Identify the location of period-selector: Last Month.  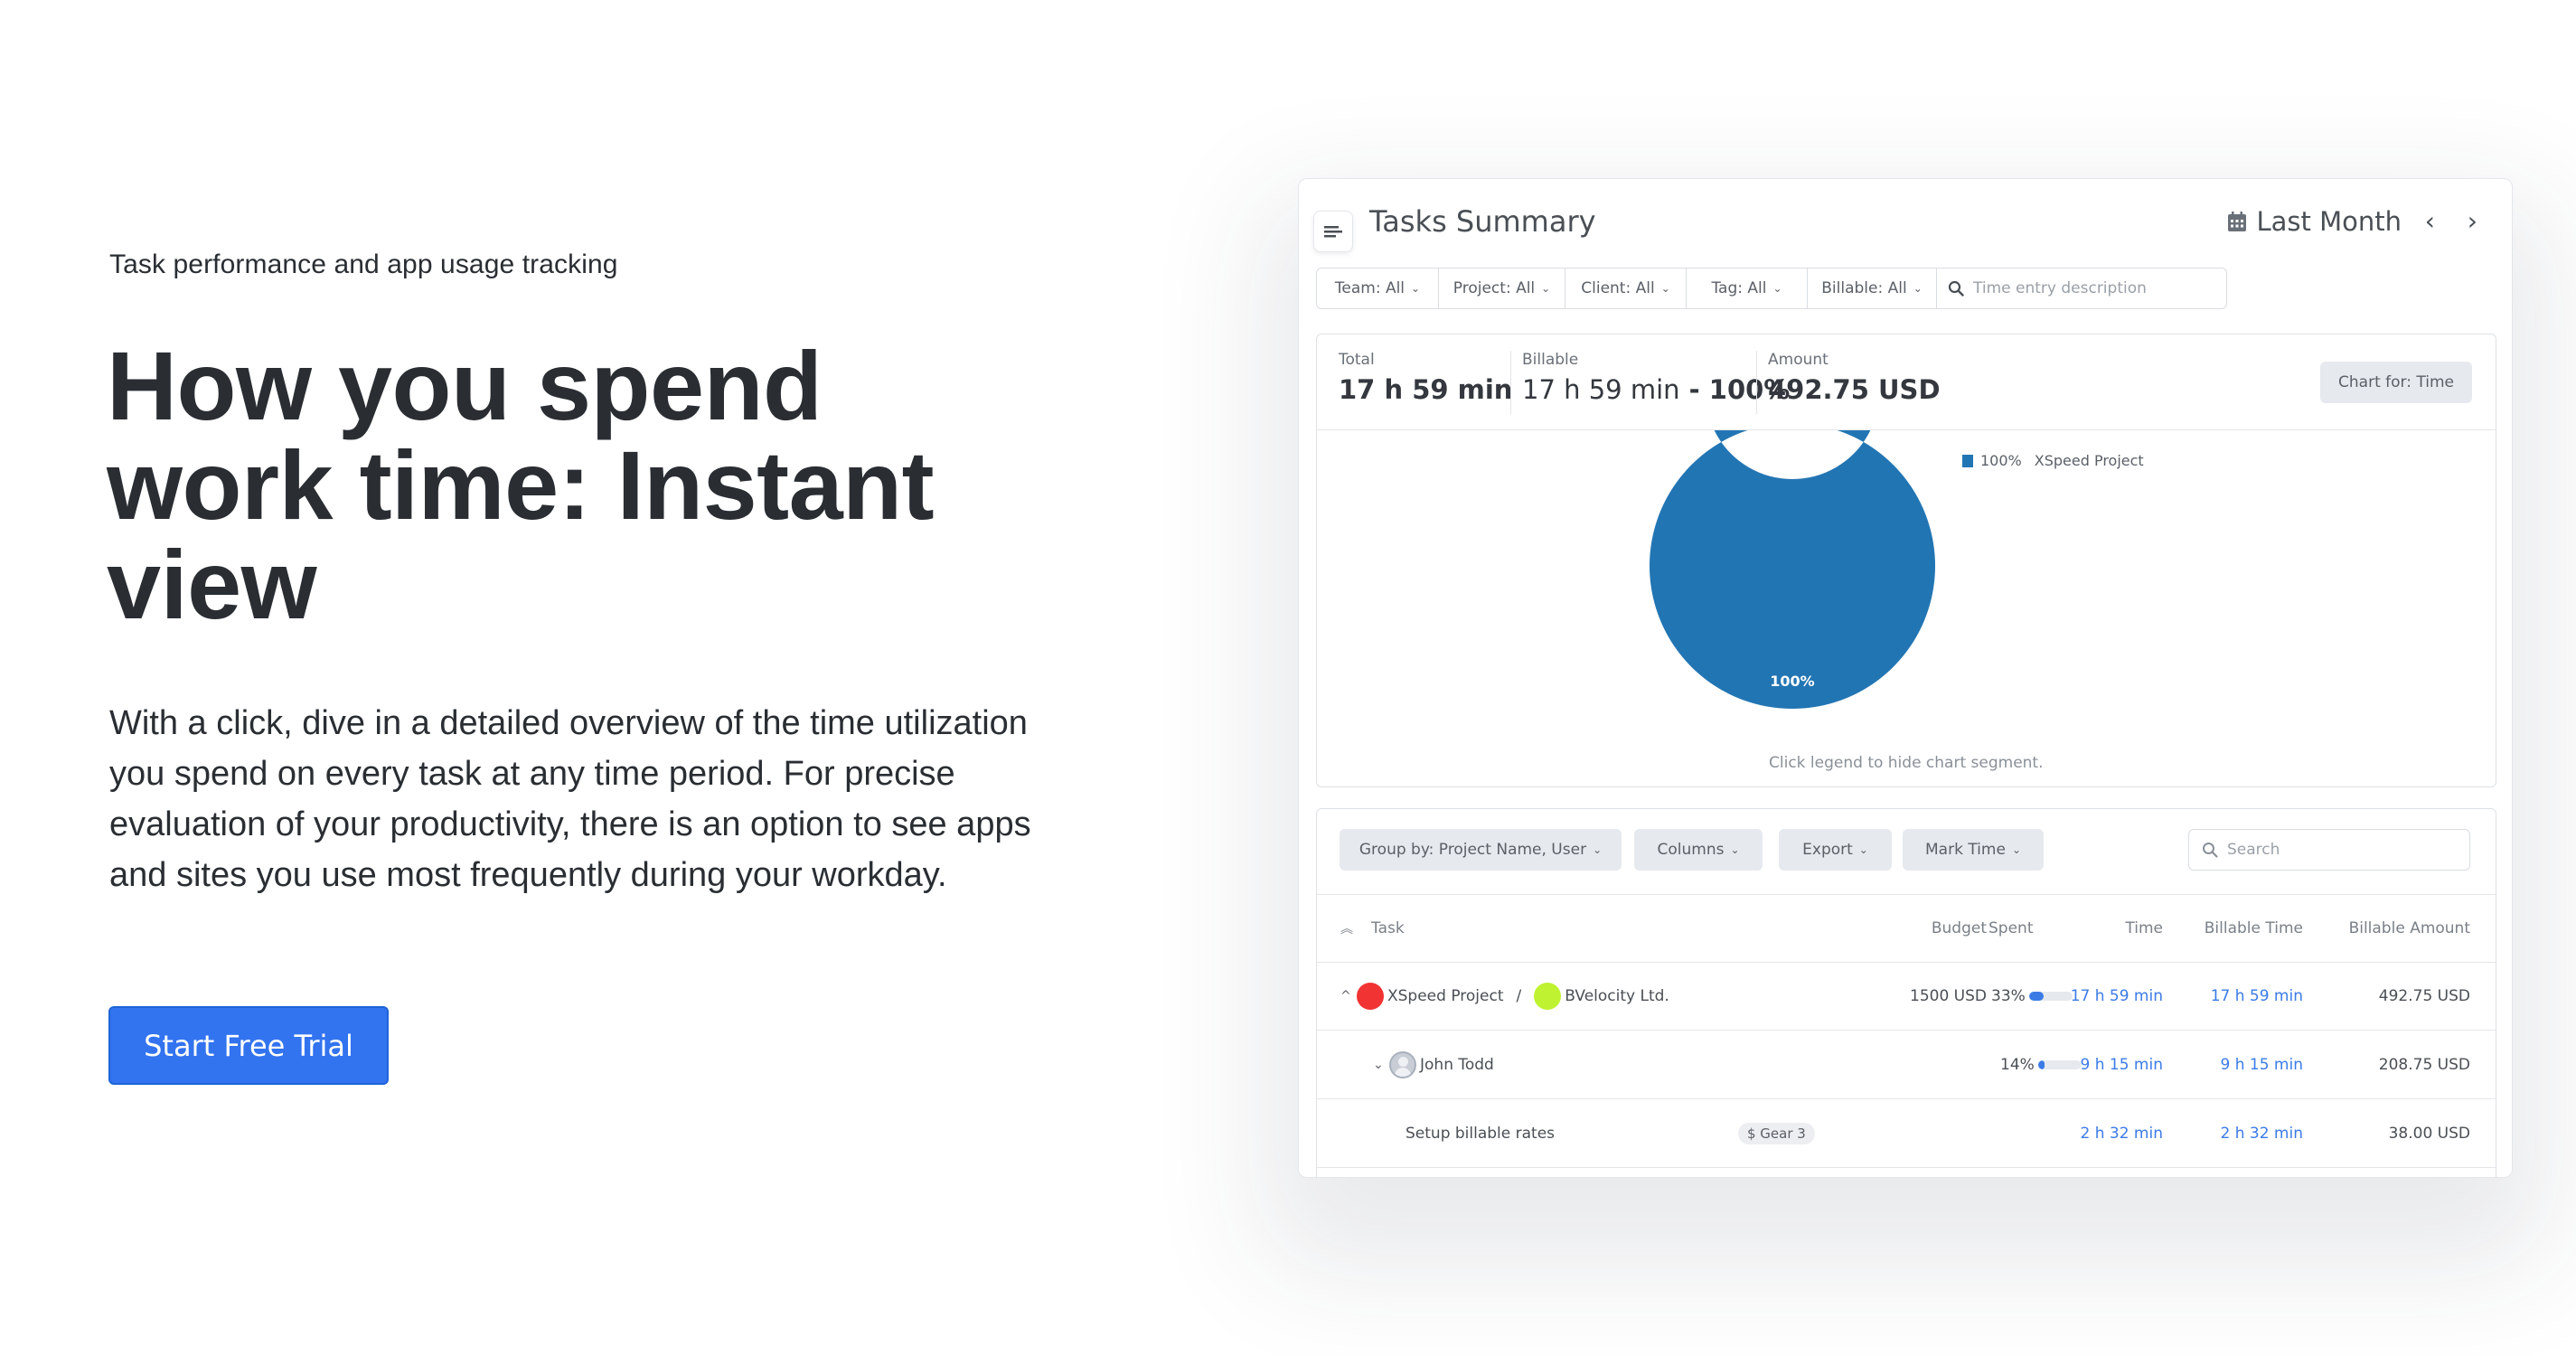
(2315, 221).